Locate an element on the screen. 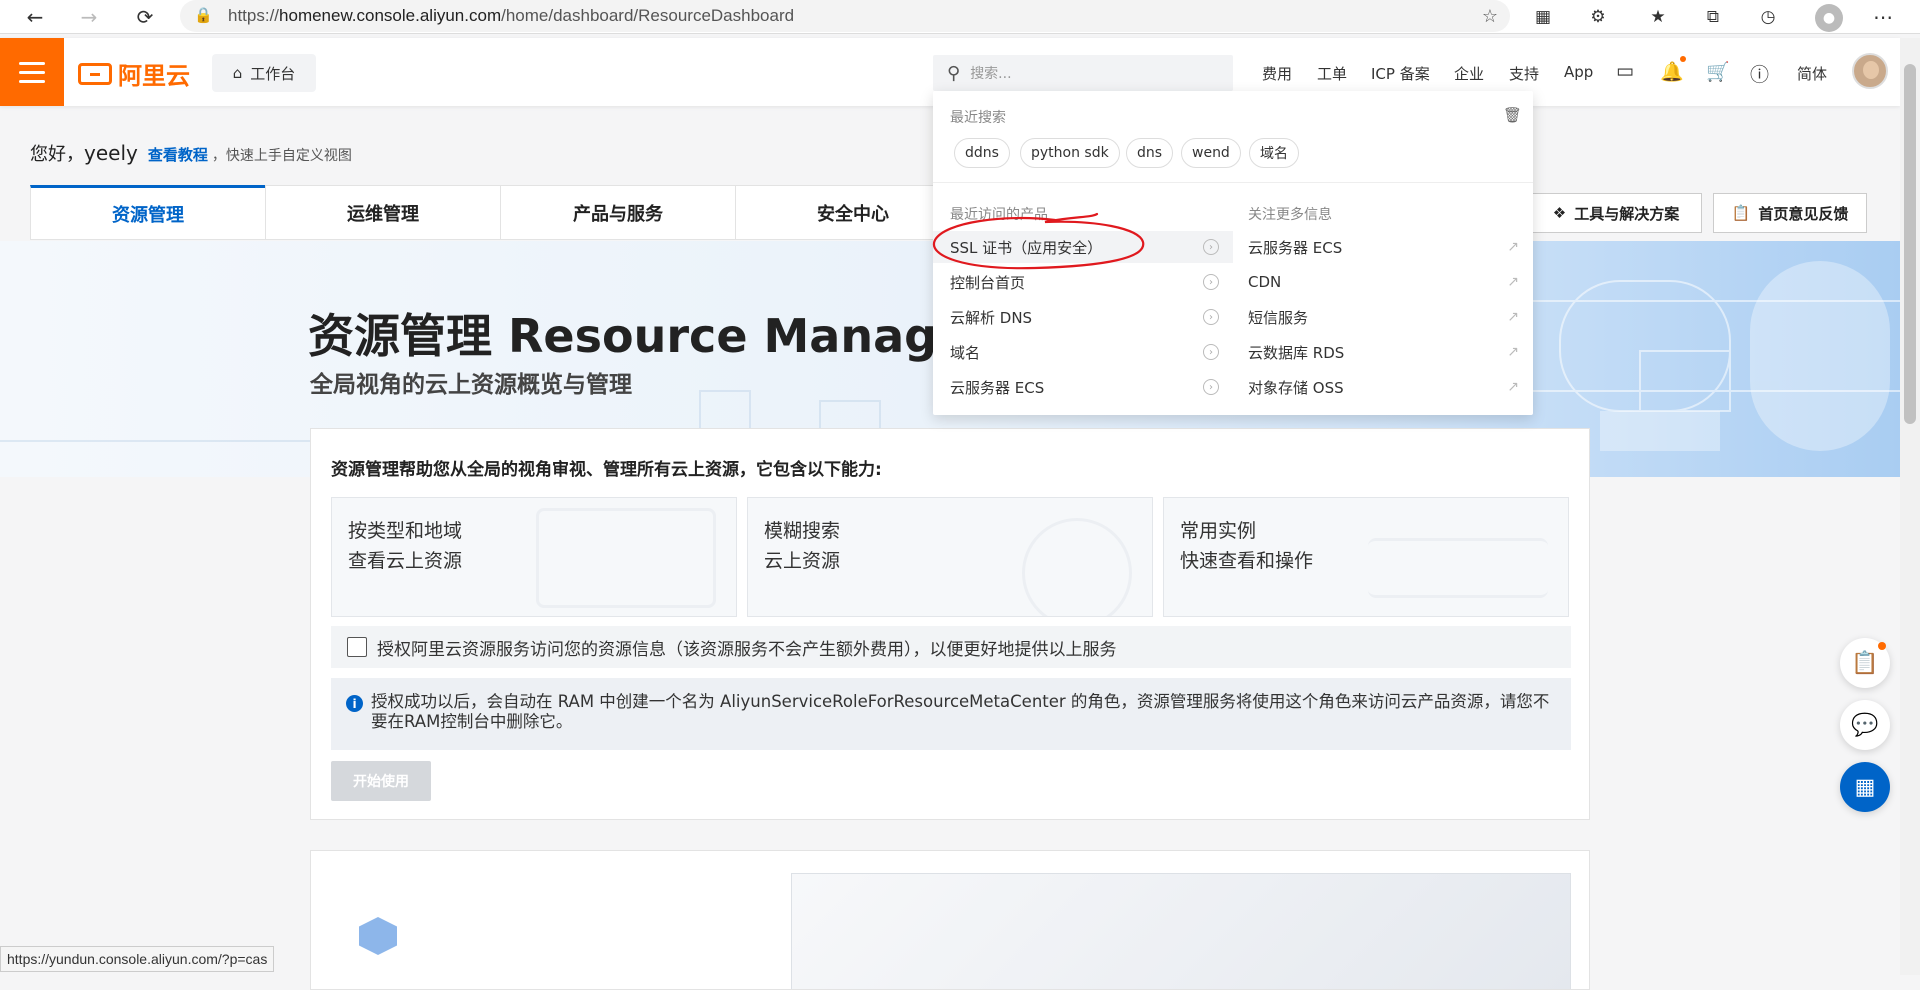 The image size is (1920, 990). info-label: 云数据库 RDS is located at coordinates (1296, 352).